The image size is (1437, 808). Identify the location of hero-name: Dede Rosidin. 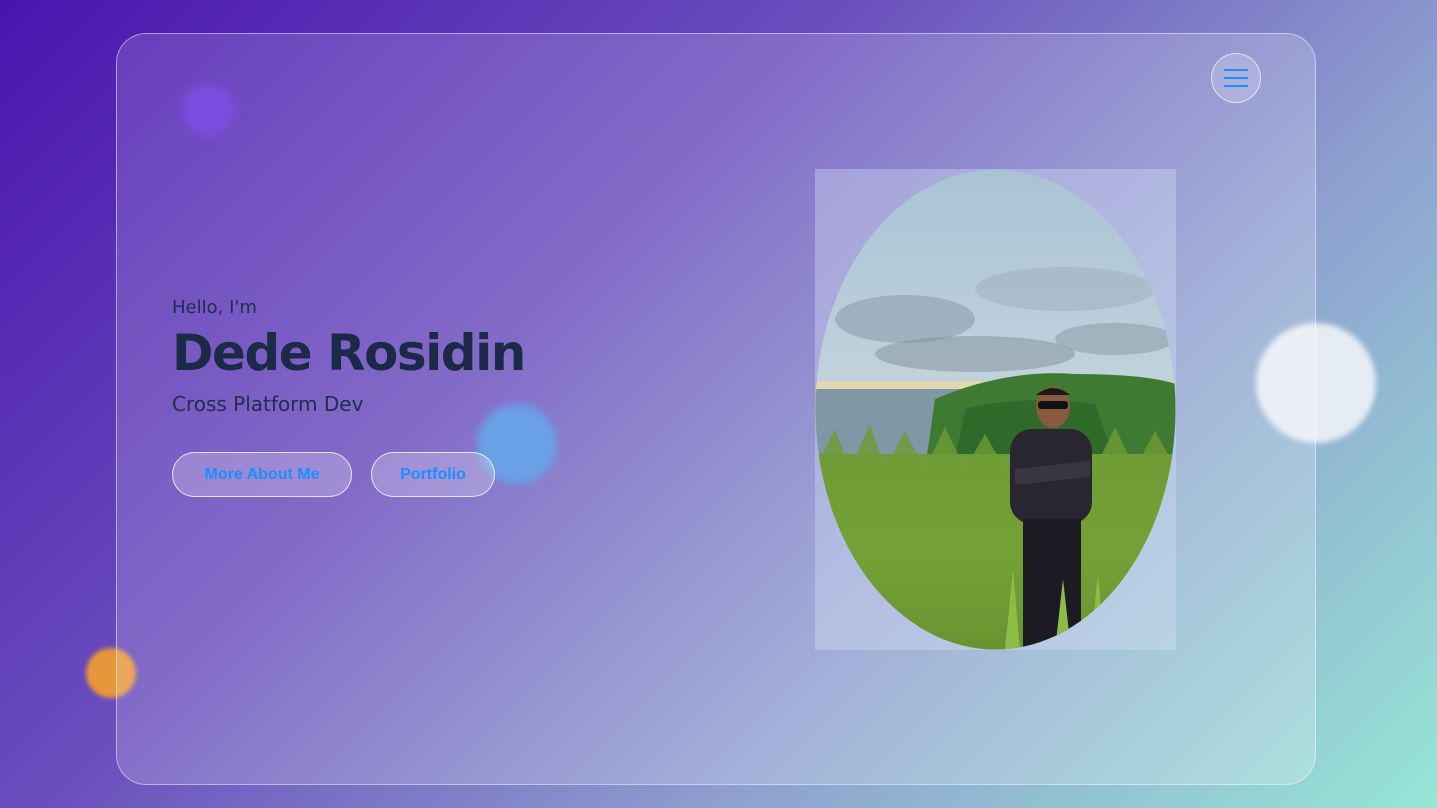
(349, 353).